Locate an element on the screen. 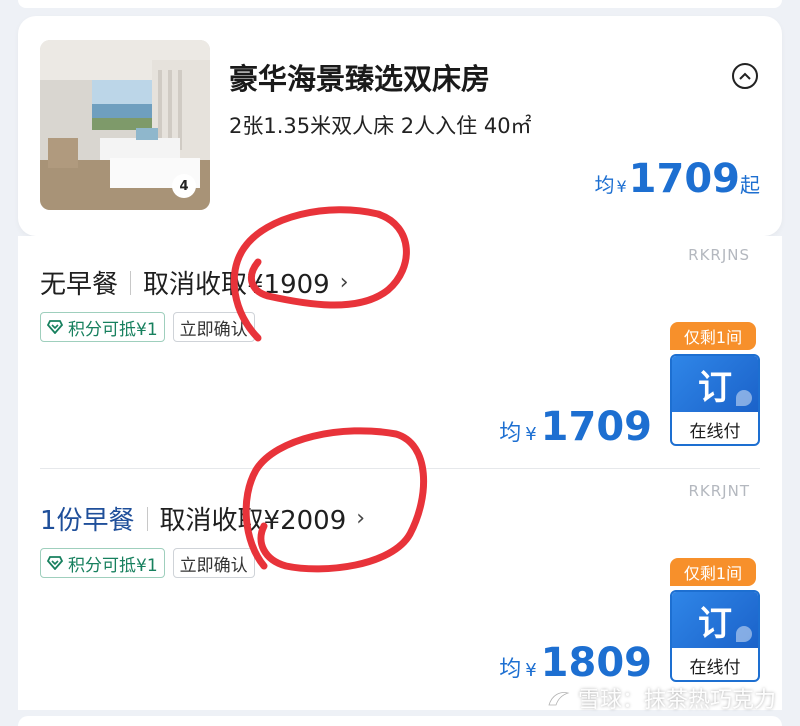 This screenshot has width=800, height=726. room-price: 均 ¥ 1709 起 is located at coordinates (677, 179).